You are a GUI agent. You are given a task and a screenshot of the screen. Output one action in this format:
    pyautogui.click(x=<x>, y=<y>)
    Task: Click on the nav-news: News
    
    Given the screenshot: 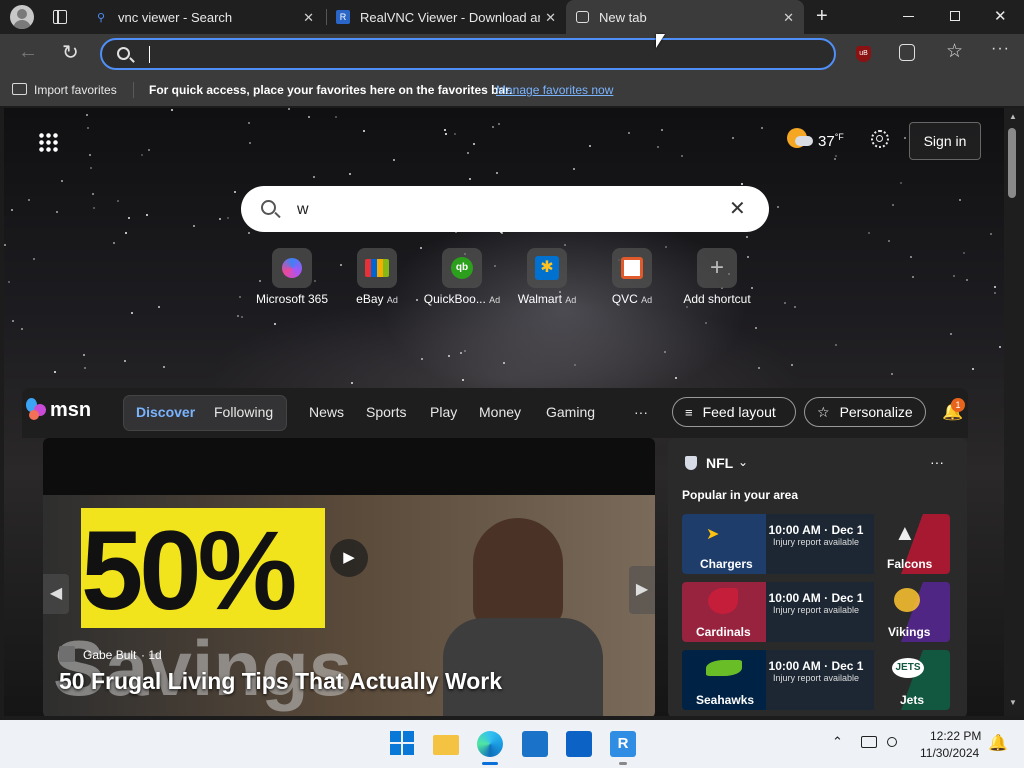 What is the action you would take?
    pyautogui.click(x=326, y=412)
    